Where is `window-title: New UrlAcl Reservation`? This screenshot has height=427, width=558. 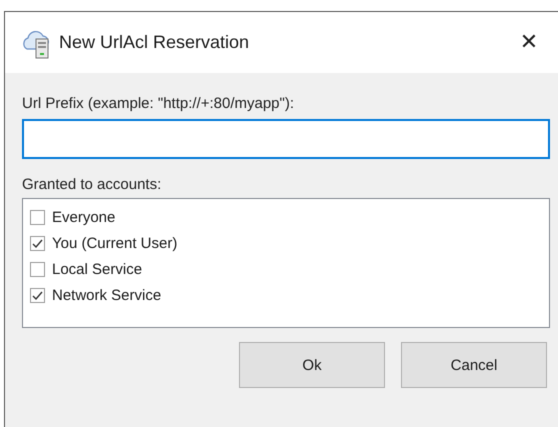 window-title: New UrlAcl Reservation is located at coordinates (154, 42).